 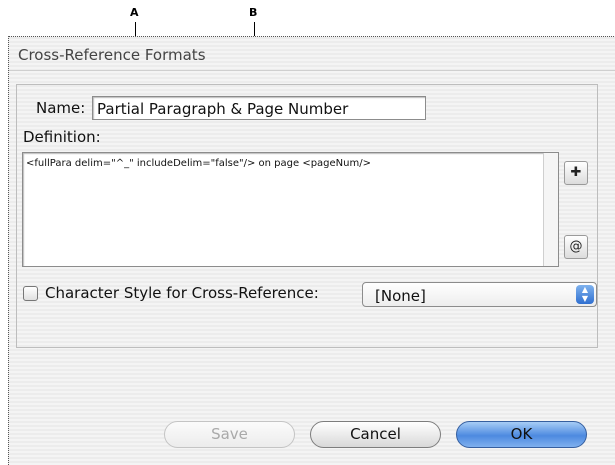 What do you see at coordinates (585, 294) in the screenshot?
I see `select-arrows-icon: ▲ ▼` at bounding box center [585, 294].